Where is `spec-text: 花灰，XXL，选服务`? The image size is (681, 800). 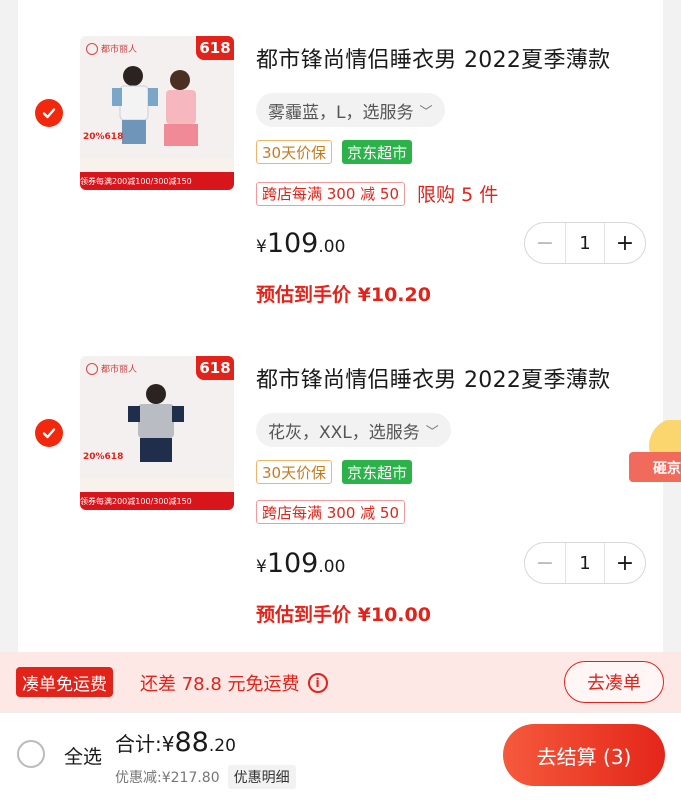
spec-text: 花灰，XXL，选服务 is located at coordinates (344, 432).